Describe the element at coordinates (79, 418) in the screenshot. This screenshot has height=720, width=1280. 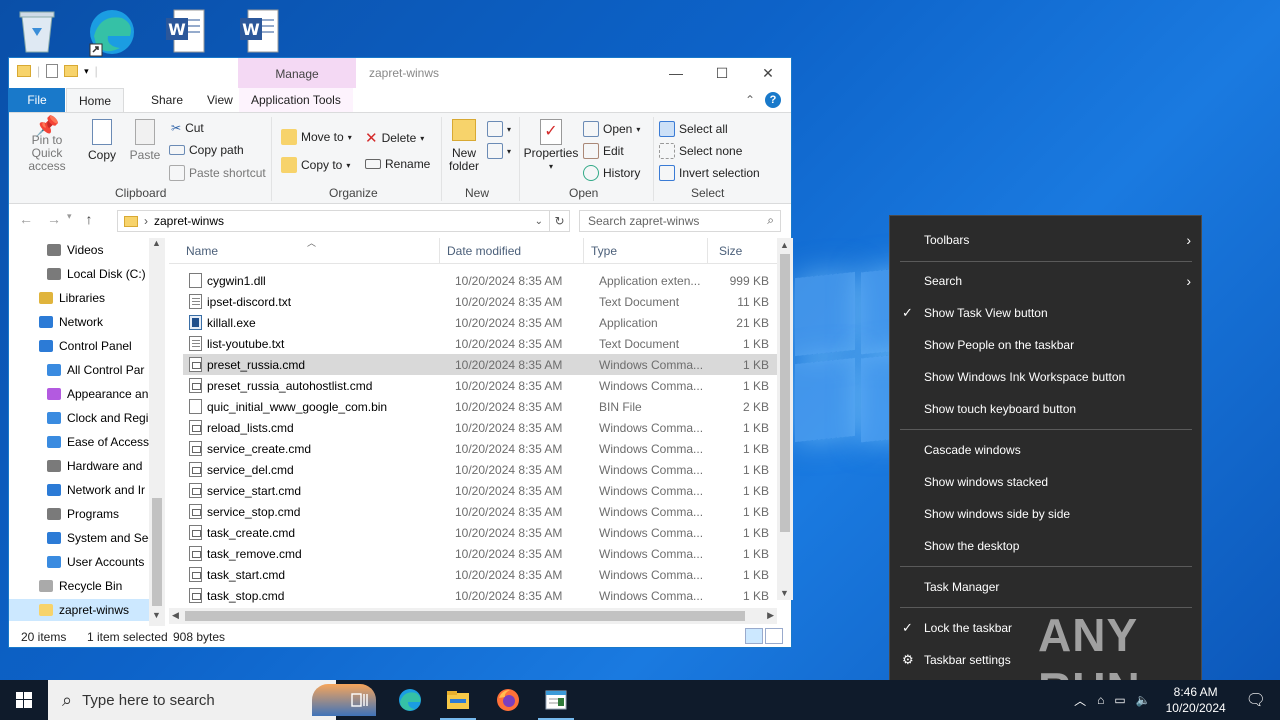
I see `nav-item: Clock and Regi` at that location.